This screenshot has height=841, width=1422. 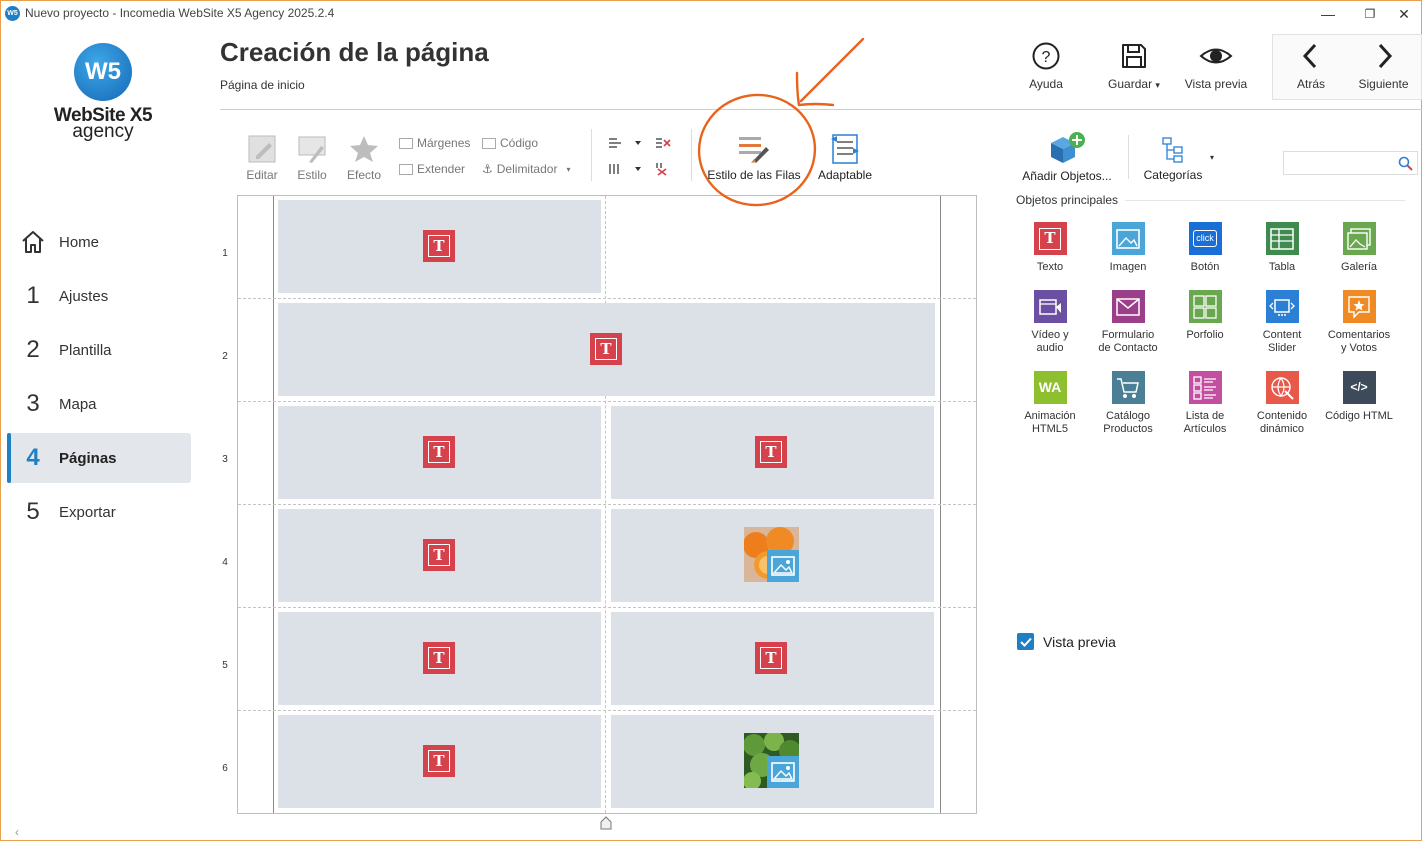 I want to click on dropdown-arrow-icon: ▾, so click(x=1212, y=157).